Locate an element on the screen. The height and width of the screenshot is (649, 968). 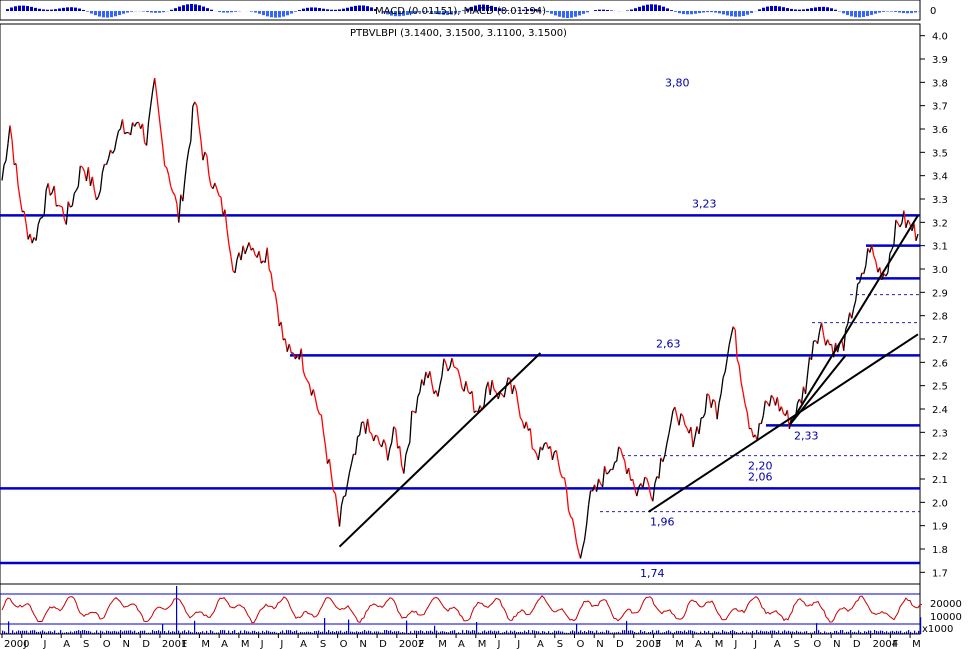
x-tick-label: D is located at coordinates (383, 644).